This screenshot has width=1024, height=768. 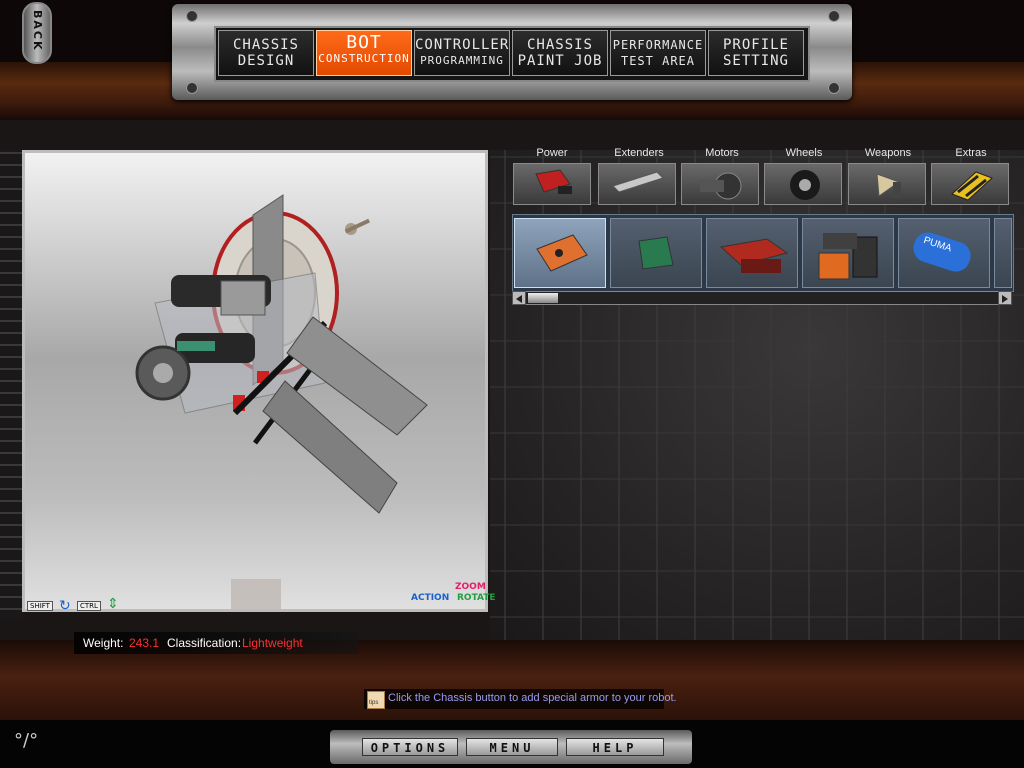 What do you see at coordinates (430, 598) in the screenshot?
I see `action-label: ACTION` at bounding box center [430, 598].